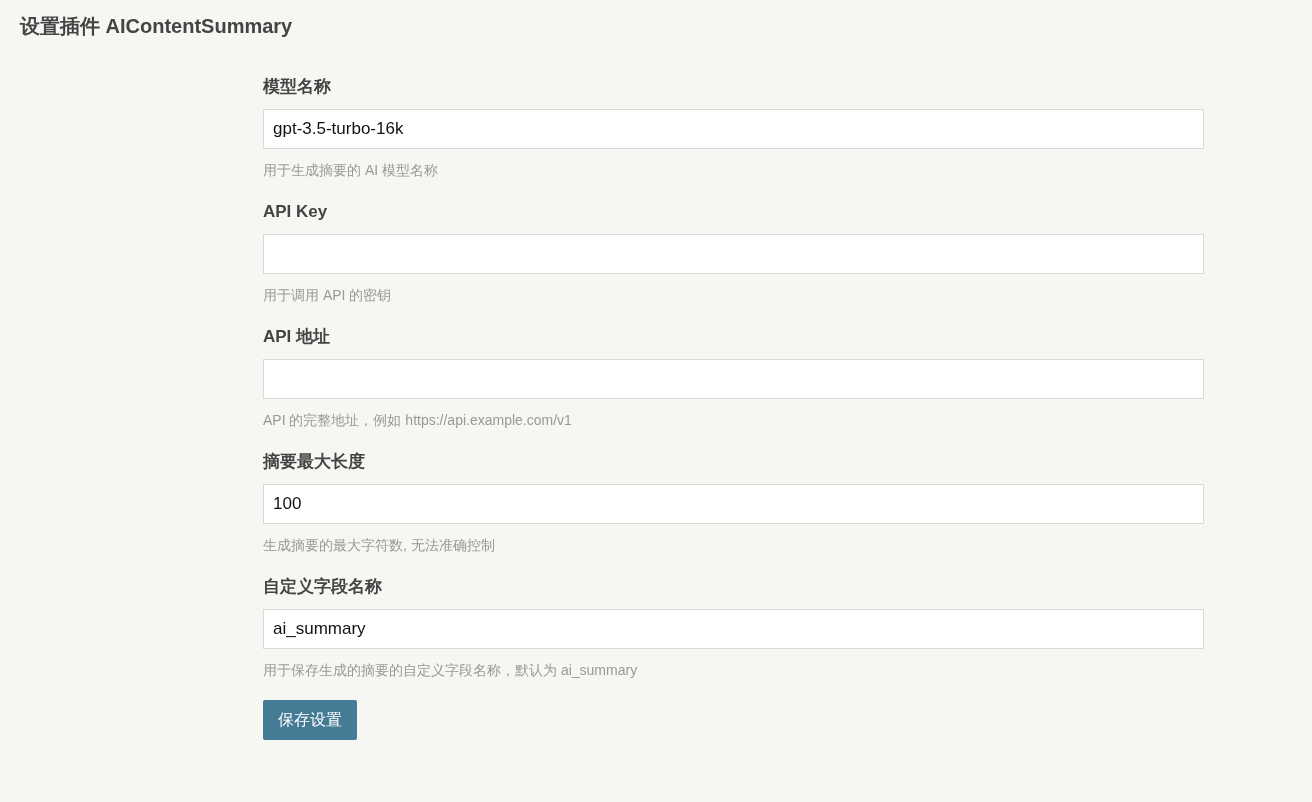 The image size is (1312, 802). Describe the element at coordinates (295, 212) in the screenshot. I see `field-label: API Key` at that location.